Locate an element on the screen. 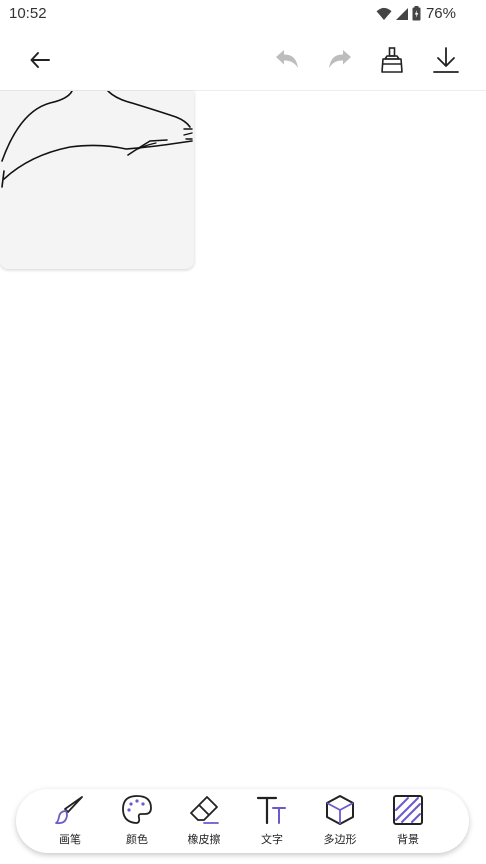 The width and height of the screenshot is (486, 864). clear-broom-icon is located at coordinates (392, 60).